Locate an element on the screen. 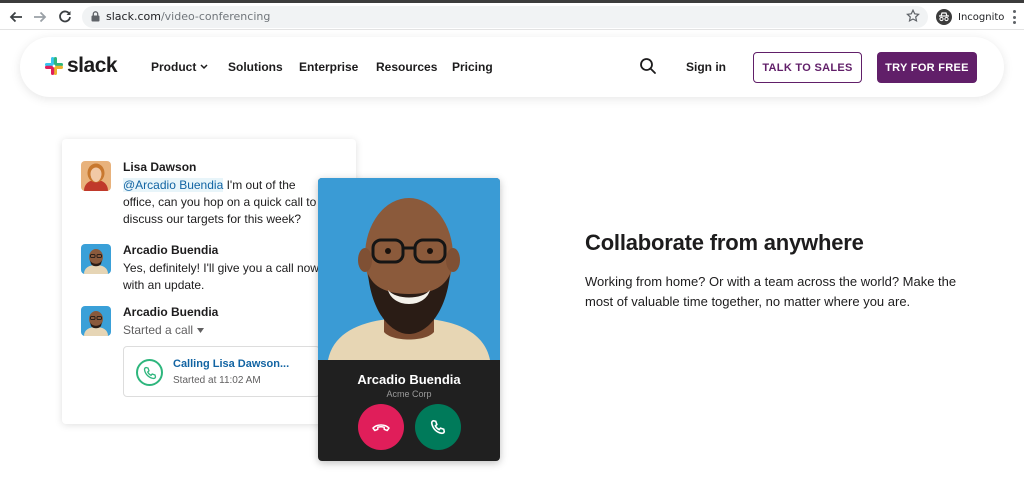  forward-button is located at coordinates (40, 17).